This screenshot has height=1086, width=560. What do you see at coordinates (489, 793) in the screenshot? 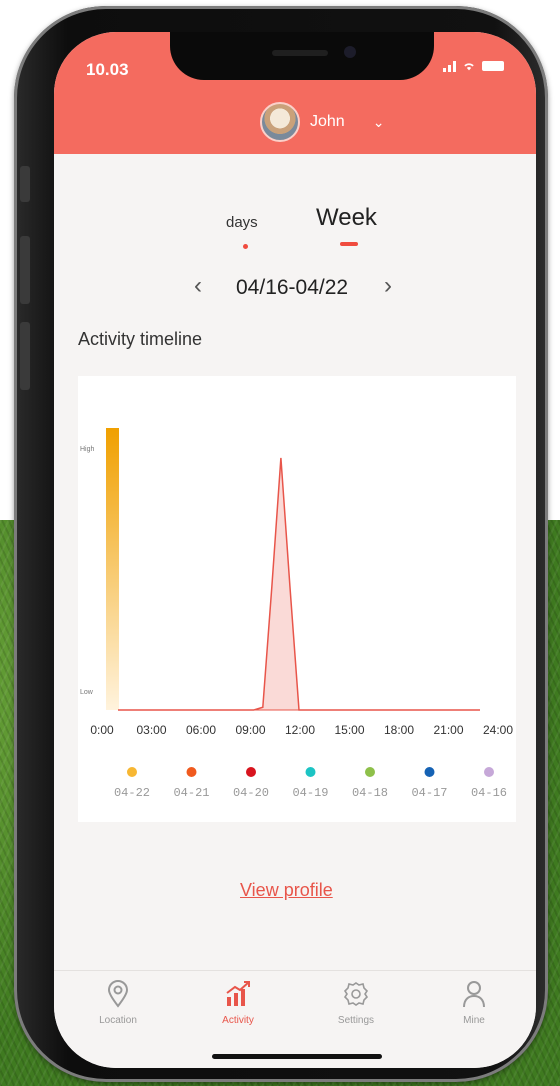
I see `legend-label: 04-16` at bounding box center [489, 793].